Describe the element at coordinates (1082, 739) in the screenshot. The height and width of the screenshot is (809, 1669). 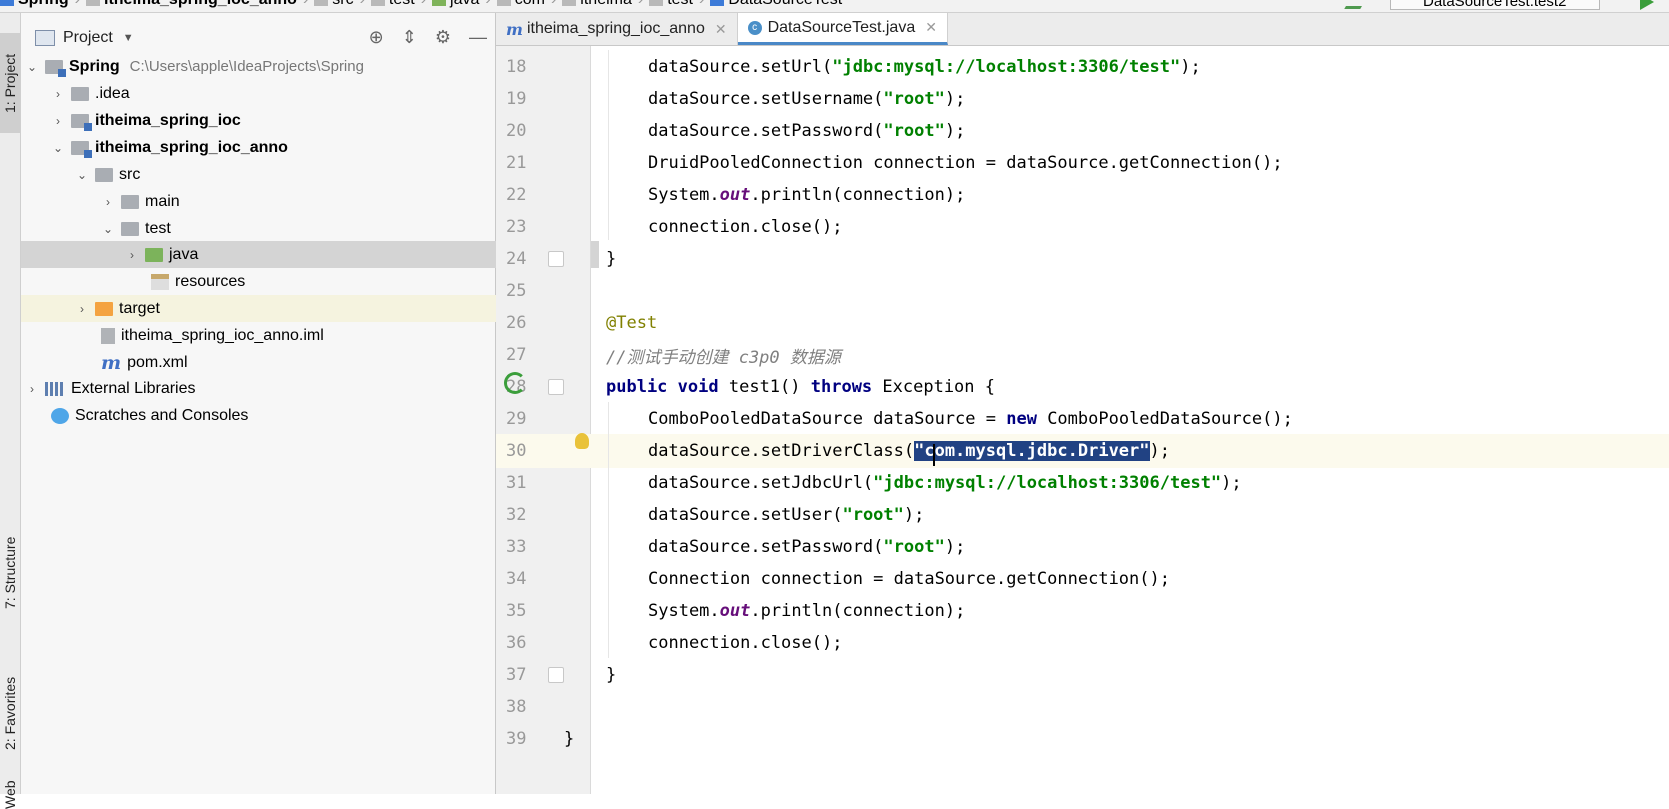
I see `code-line-39: 39 }` at that location.